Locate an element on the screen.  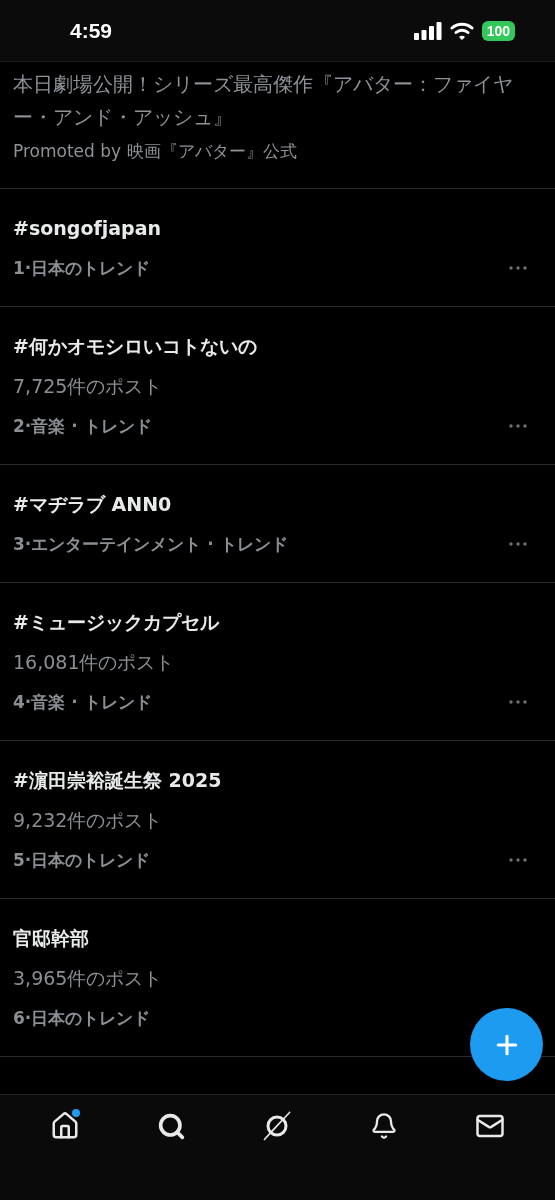
bell-icon is located at coordinates (383, 1126).